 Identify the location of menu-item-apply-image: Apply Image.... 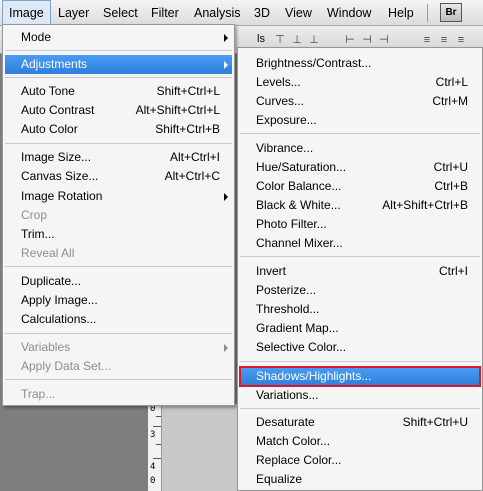
(118, 300).